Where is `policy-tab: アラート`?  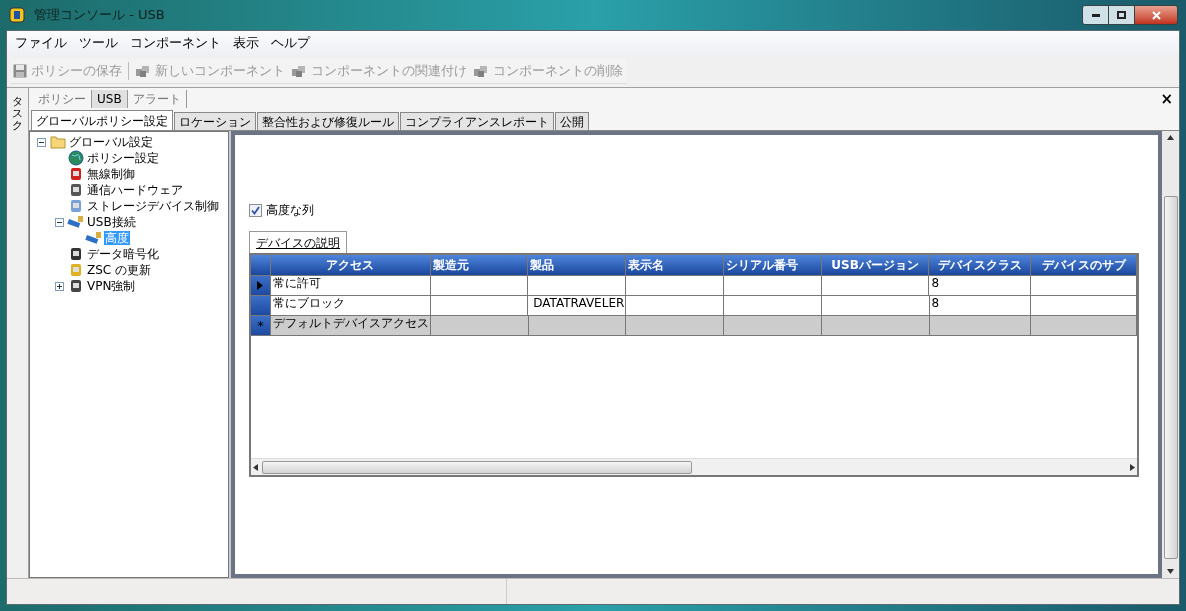 policy-tab: アラート is located at coordinates (157, 99).